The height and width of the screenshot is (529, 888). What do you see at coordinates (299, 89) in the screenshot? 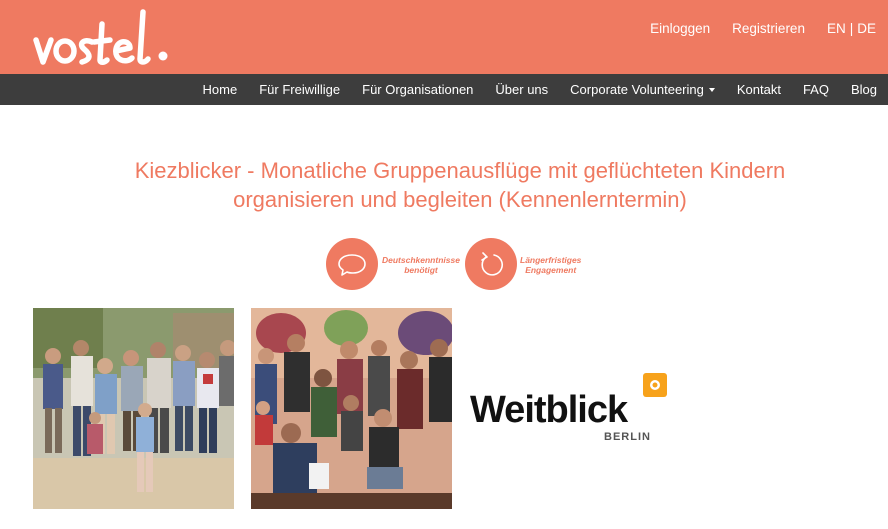
I see `nav-volunteers: Für Freiwillige` at bounding box center [299, 89].